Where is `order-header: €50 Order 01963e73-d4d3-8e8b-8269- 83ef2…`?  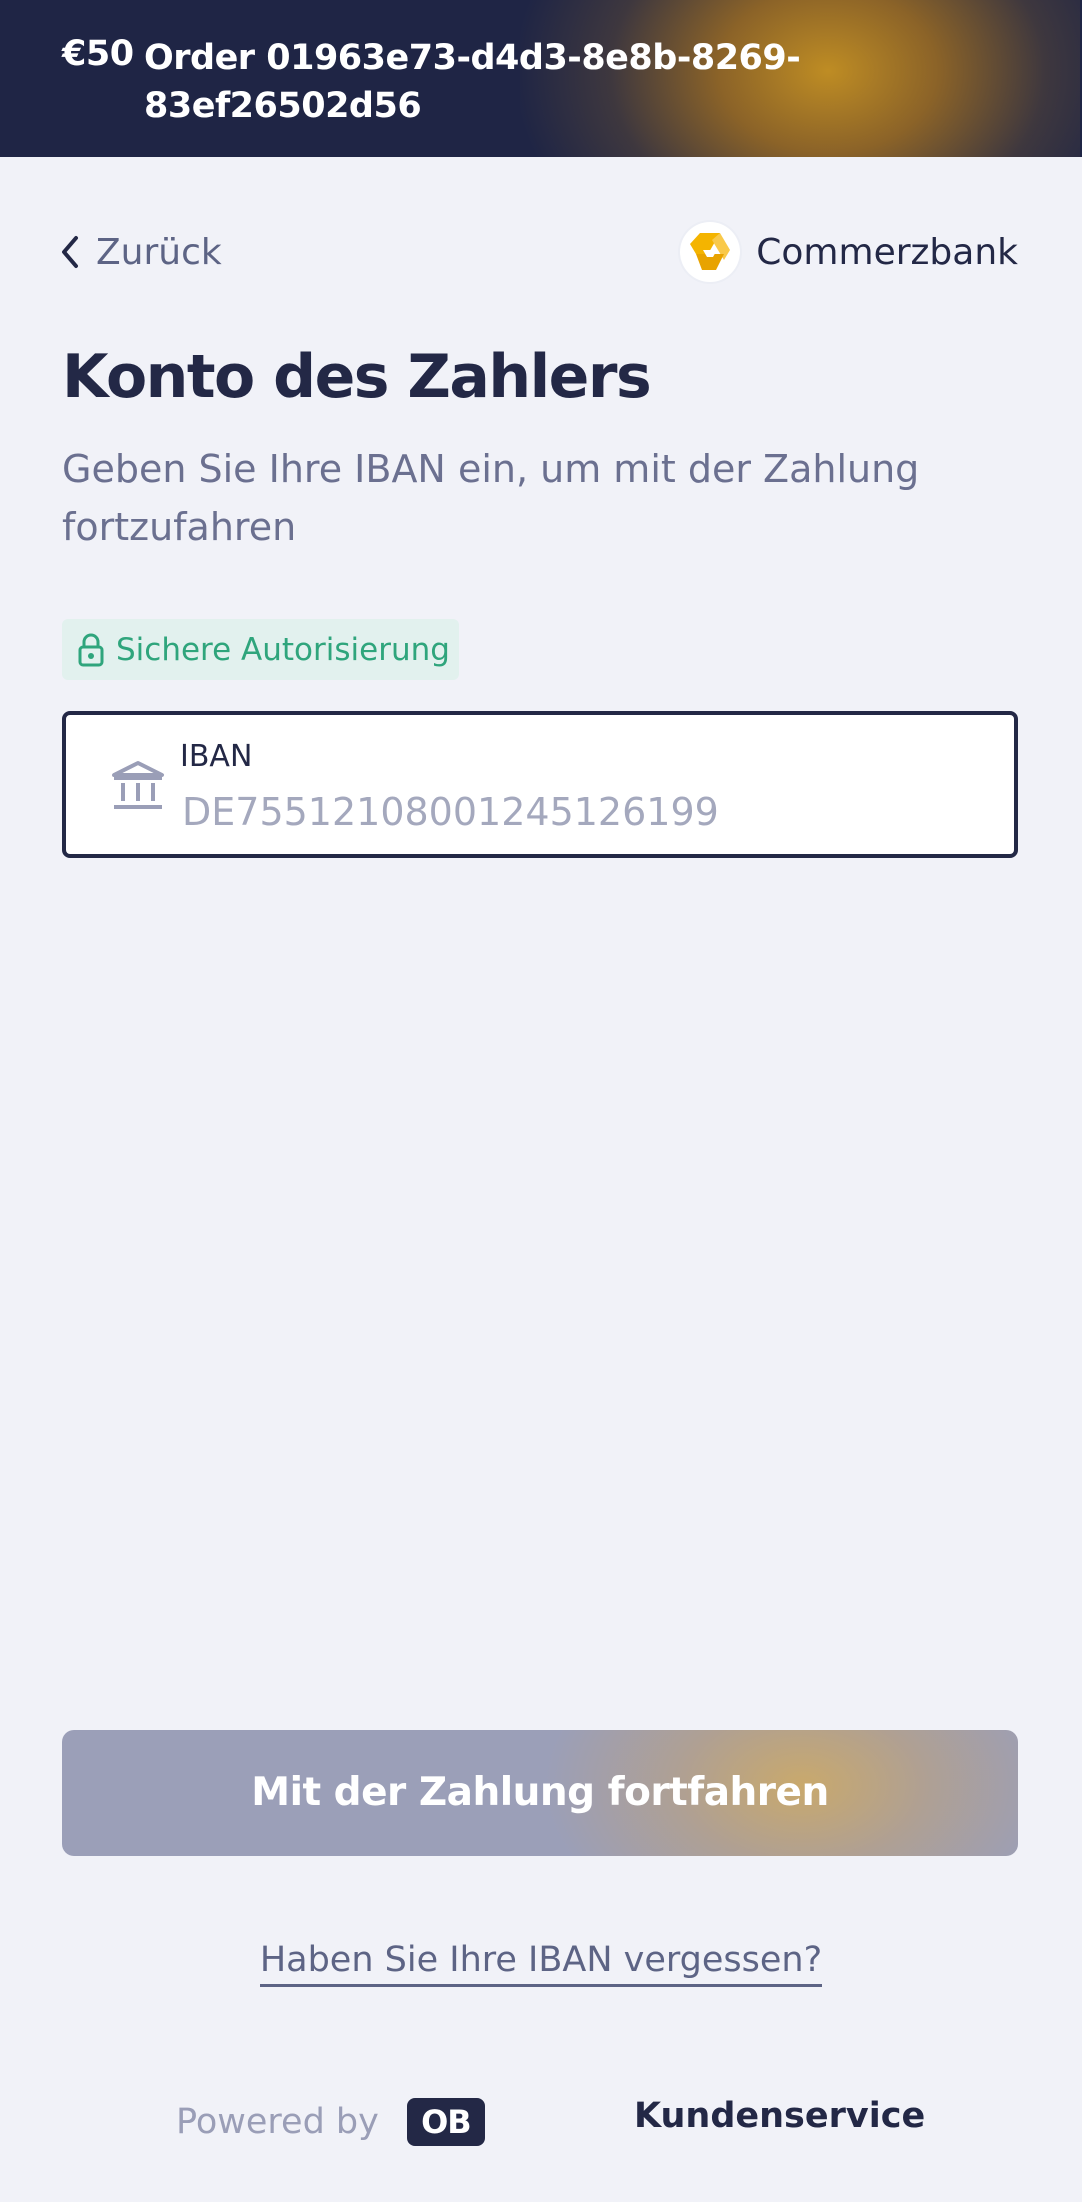 order-header: €50 Order 01963e73-d4d3-8e8b-8269- 83ef2… is located at coordinates (541, 78).